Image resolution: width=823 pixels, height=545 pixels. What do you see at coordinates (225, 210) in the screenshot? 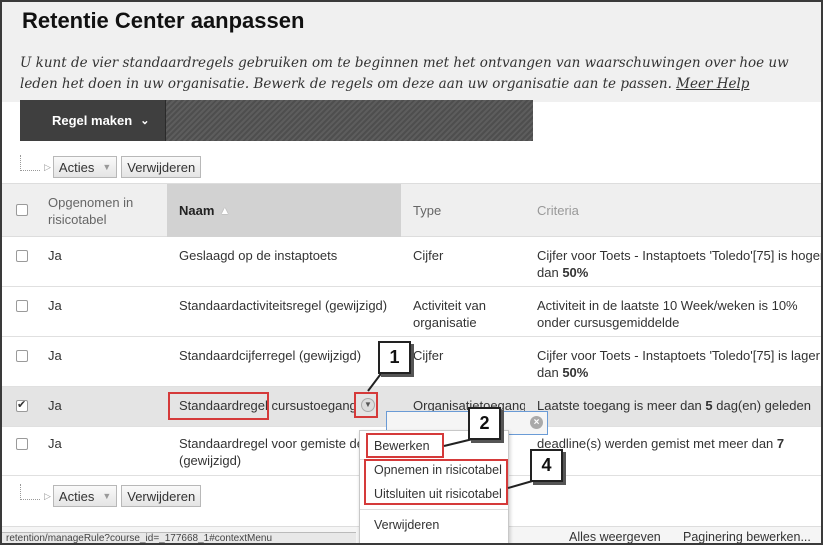
I see `sort-ascending-icon: ▲` at bounding box center [225, 210].